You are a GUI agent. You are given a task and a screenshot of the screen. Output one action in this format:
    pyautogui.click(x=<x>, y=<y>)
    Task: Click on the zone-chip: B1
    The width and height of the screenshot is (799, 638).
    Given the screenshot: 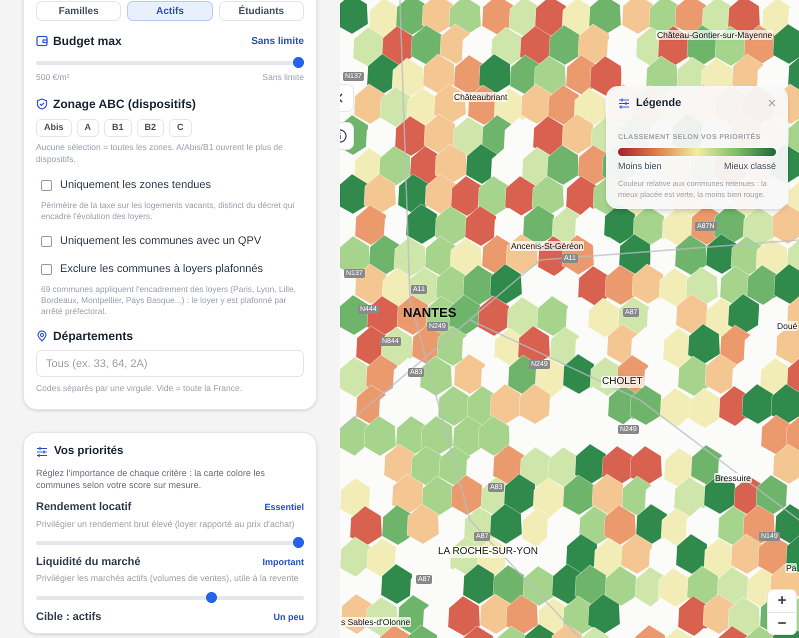 What is the action you would take?
    pyautogui.click(x=118, y=127)
    